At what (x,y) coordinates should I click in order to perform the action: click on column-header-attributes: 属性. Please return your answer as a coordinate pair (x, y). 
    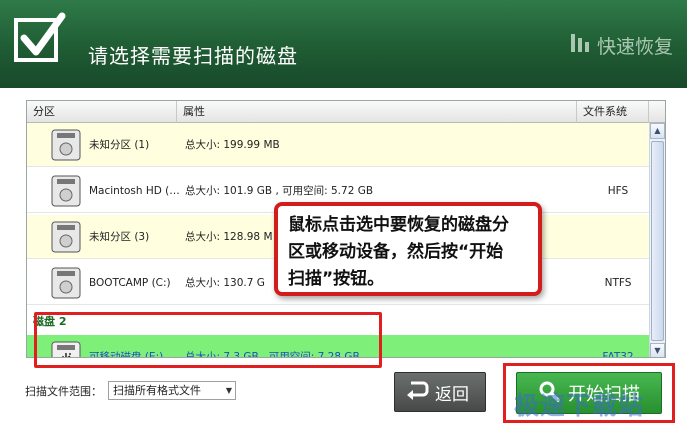
    Looking at the image, I should click on (377, 112).